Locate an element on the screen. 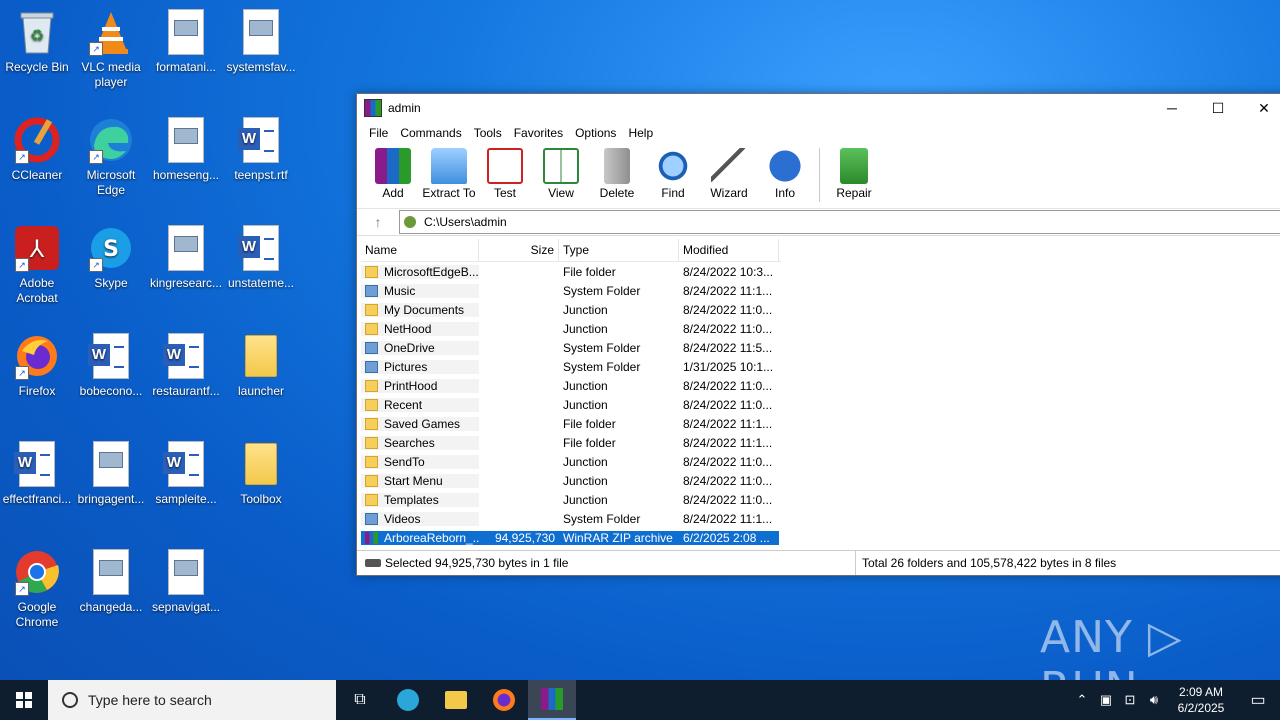 This screenshot has height=720, width=1280. title-bar: admin ─ ☐ ✕ is located at coordinates (818, 108).